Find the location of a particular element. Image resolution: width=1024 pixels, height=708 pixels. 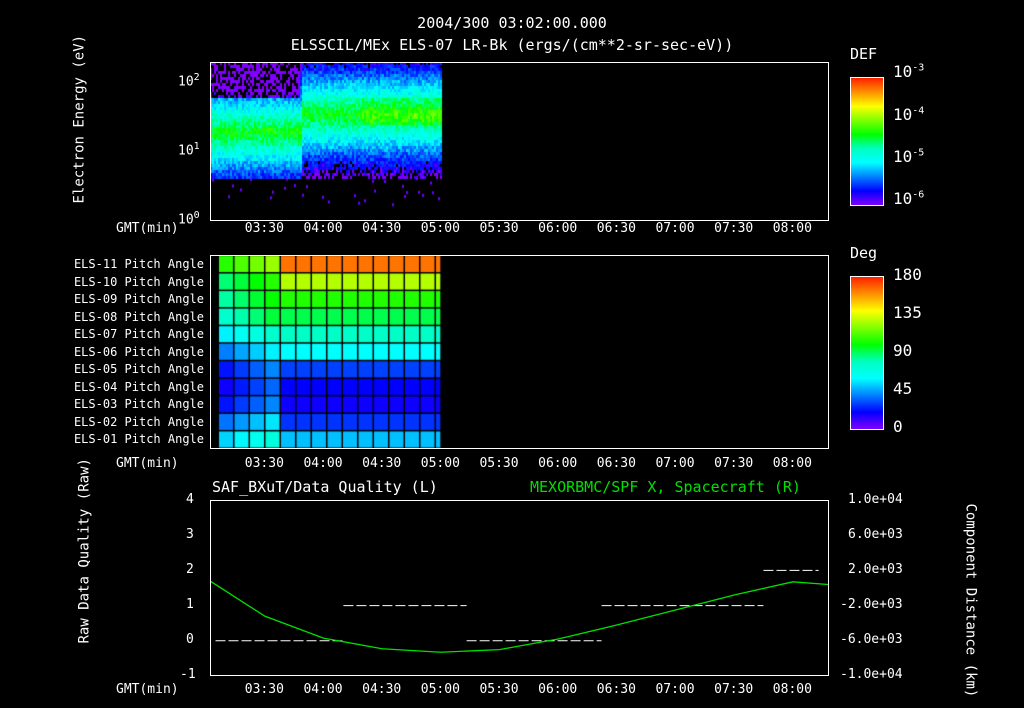

spacecraft-title: MEXORBMC/SPF X, Spacecraft (R) is located at coordinates (665, 487).